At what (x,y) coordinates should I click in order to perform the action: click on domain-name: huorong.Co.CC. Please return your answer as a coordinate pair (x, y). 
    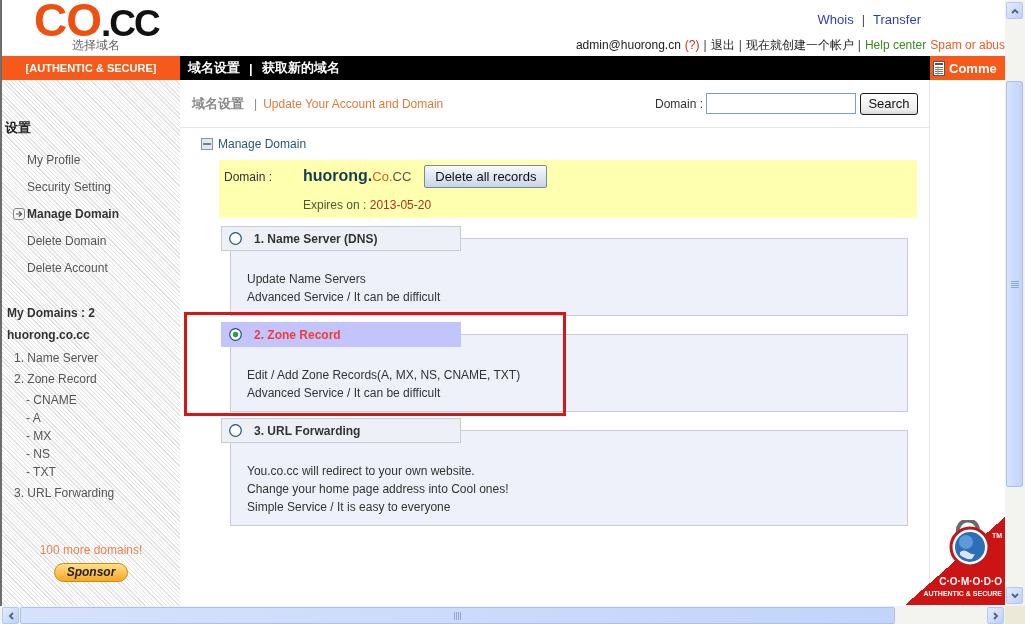
    Looking at the image, I should click on (357, 176).